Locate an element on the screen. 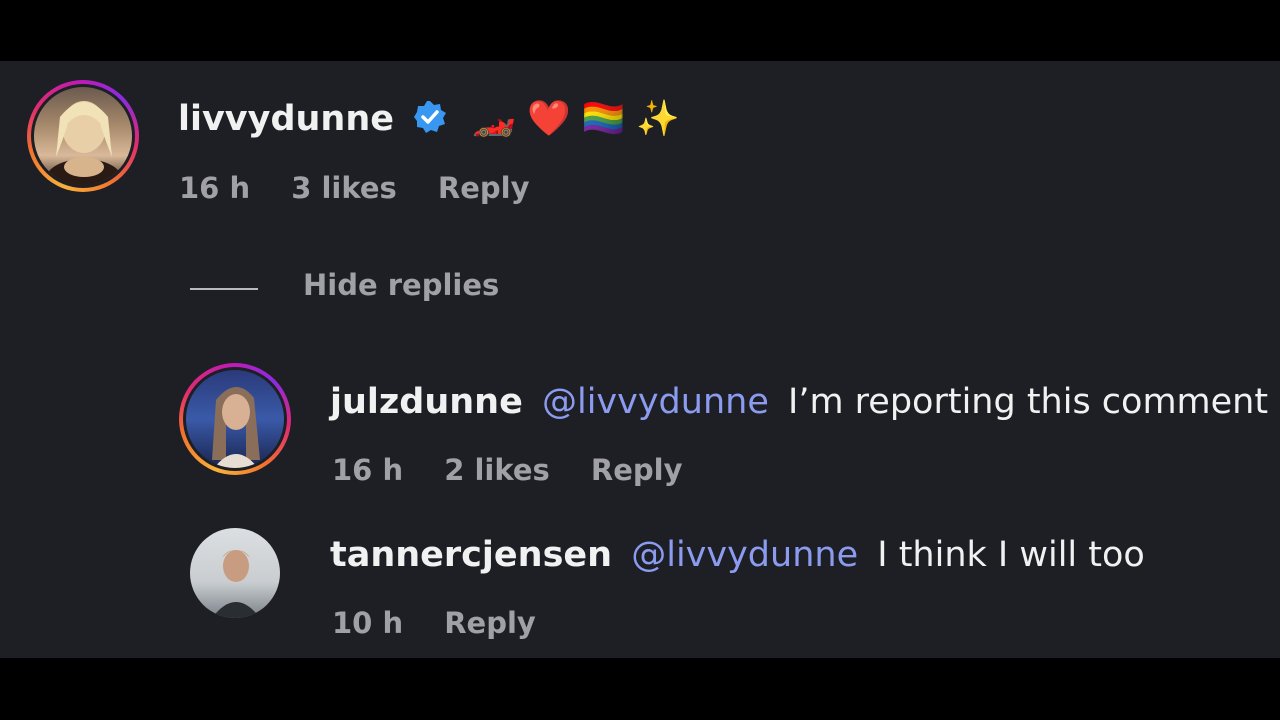 This screenshot has width=1280, height=720. reply-meta: 16 h 2 likes Reply is located at coordinates (507, 470).